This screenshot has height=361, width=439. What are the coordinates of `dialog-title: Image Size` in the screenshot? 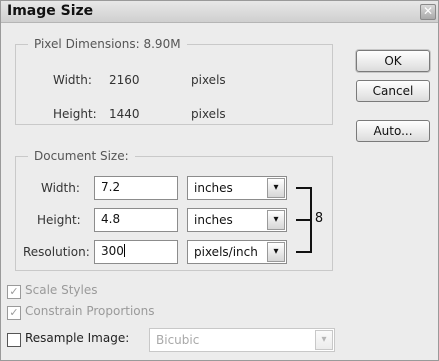 It's located at (50, 11).